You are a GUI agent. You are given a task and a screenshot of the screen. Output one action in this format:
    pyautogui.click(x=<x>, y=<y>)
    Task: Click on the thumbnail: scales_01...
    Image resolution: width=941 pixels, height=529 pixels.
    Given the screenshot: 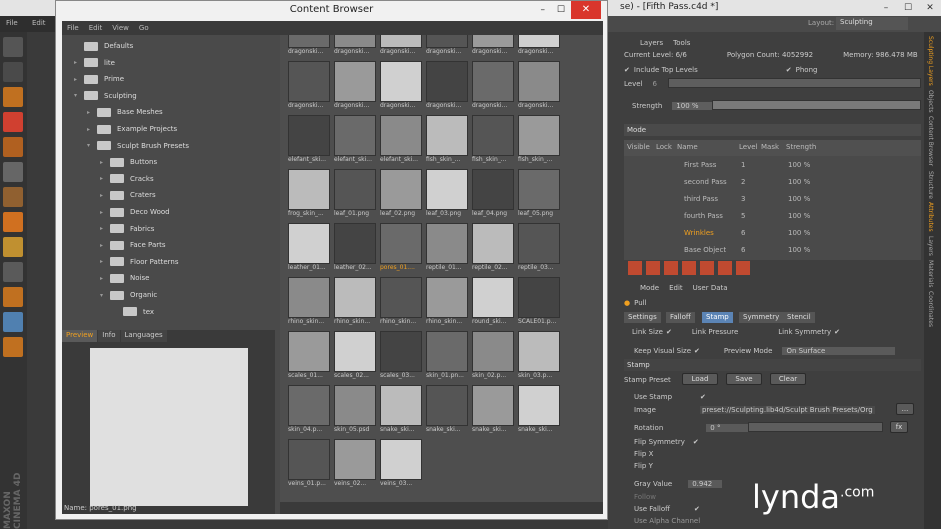 What is the action you would take?
    pyautogui.click(x=309, y=356)
    